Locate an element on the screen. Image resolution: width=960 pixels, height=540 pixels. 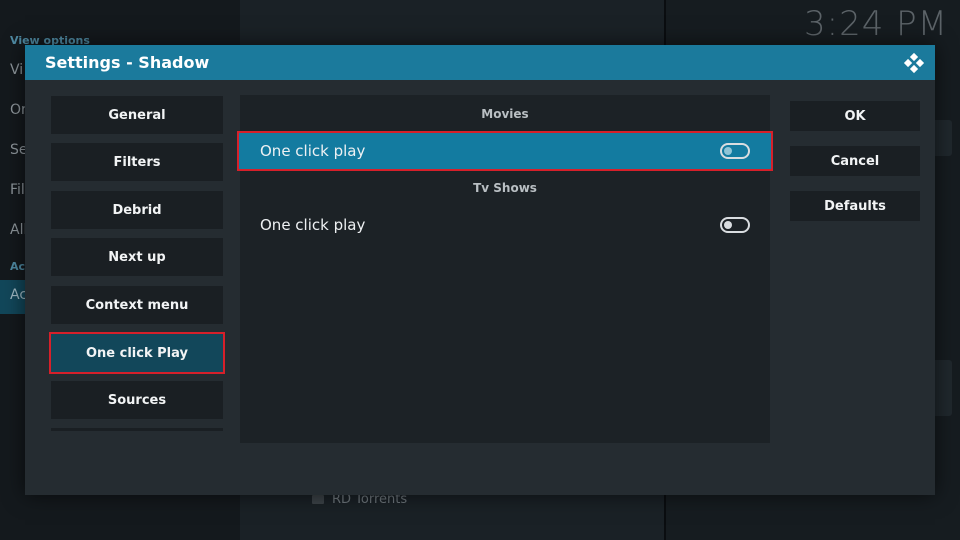
section-header-movies: Movies is located at coordinates (505, 114).